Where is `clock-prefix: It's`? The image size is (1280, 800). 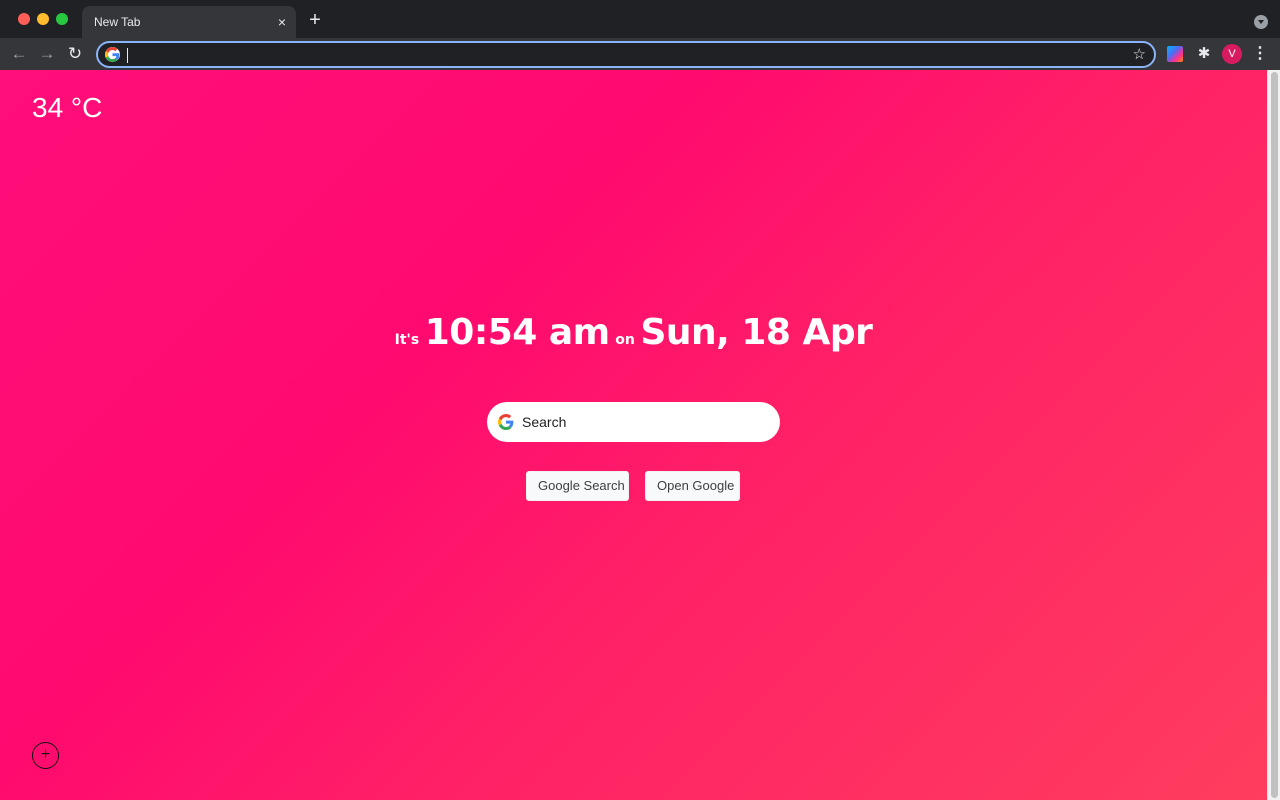 clock-prefix: It's is located at coordinates (407, 340).